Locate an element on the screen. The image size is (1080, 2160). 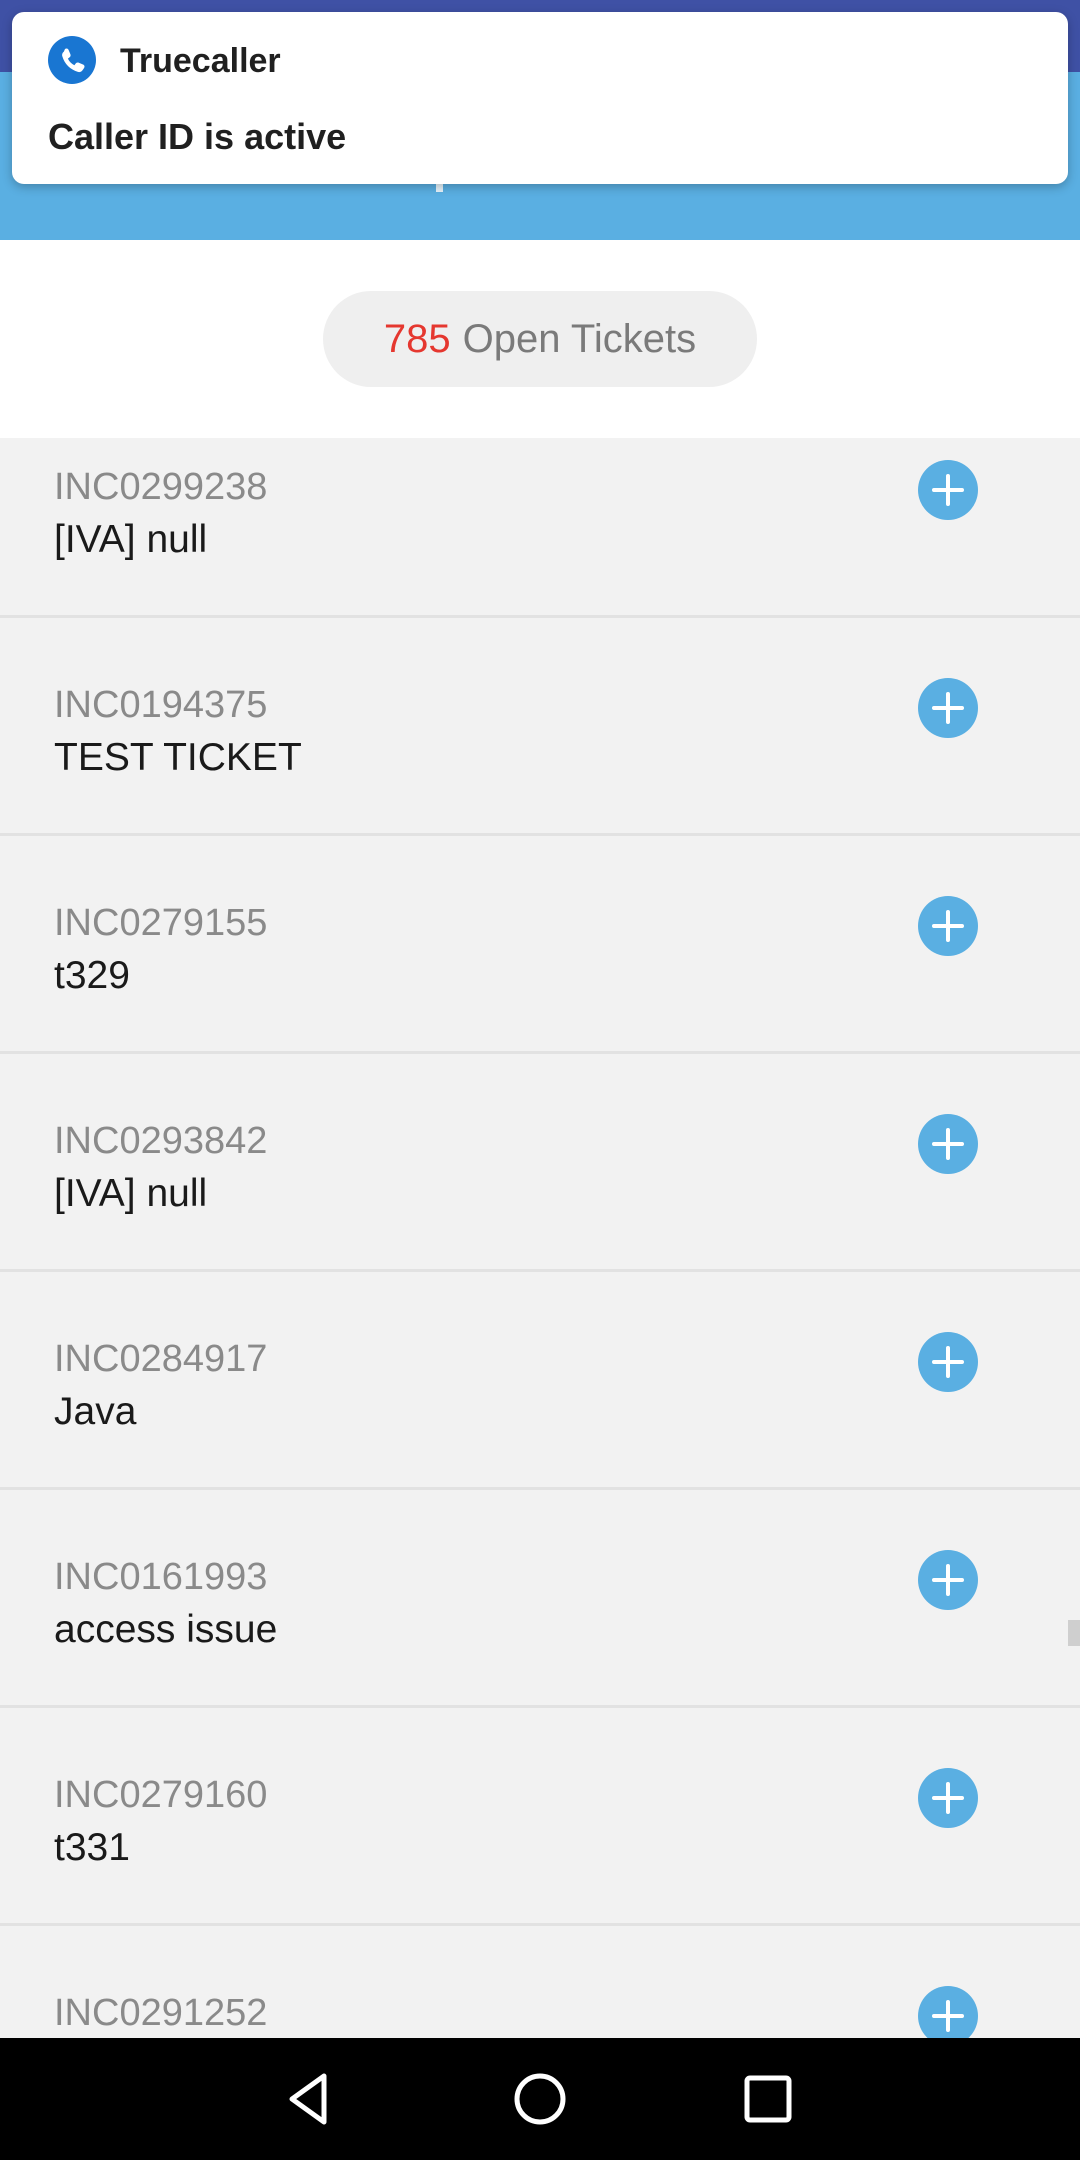
ticket-description: t331 is located at coordinates (92, 1847).